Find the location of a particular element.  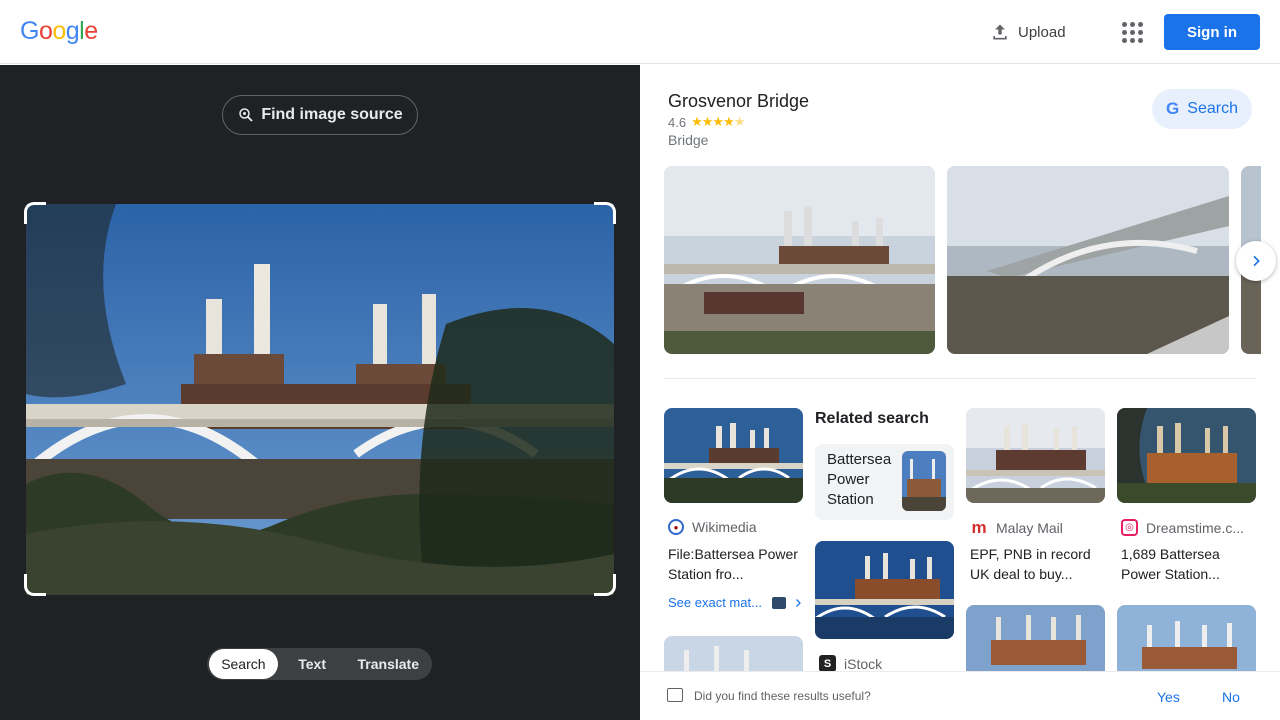

lens-search-icon is located at coordinates (246, 115).